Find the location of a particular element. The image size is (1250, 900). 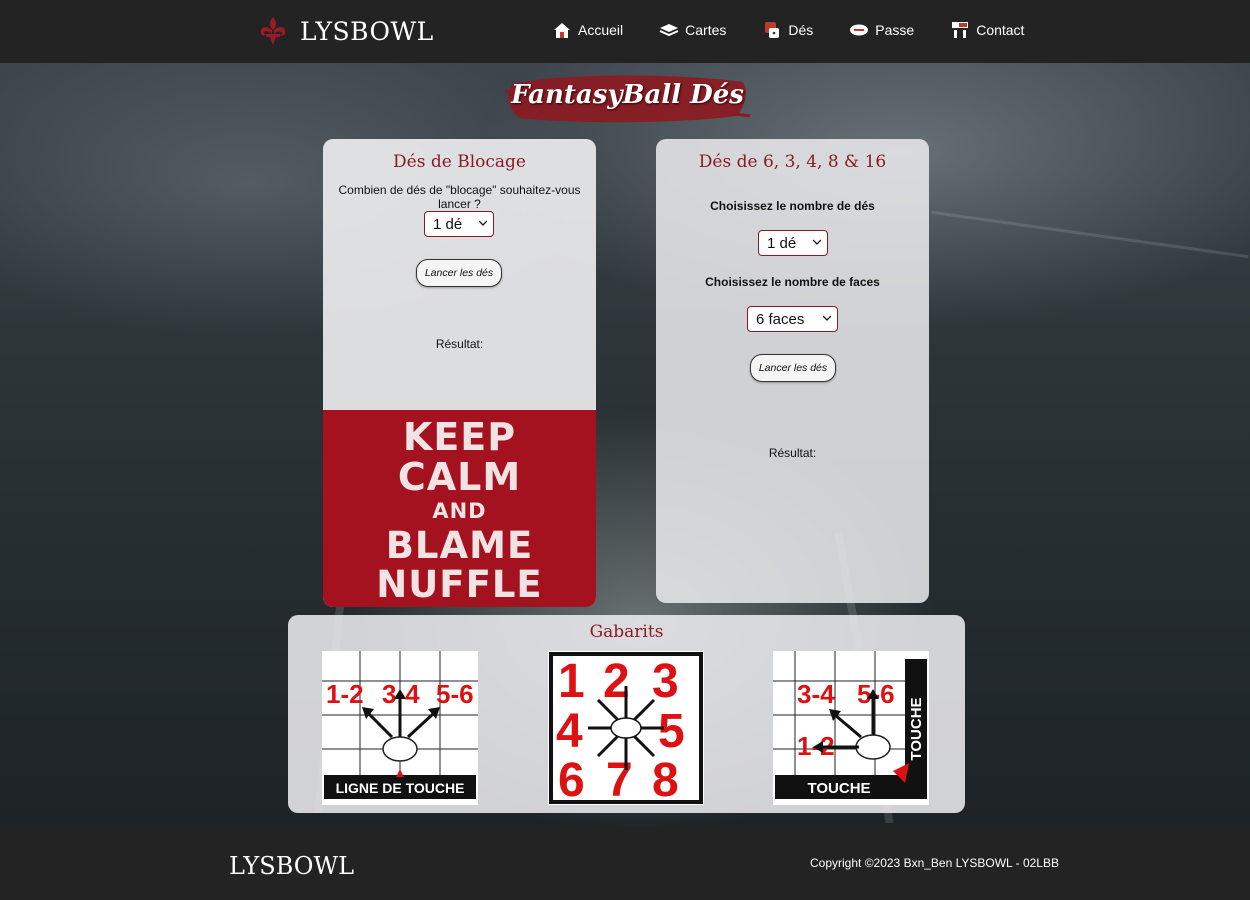

templates-title: Gabarits is located at coordinates (626, 632).